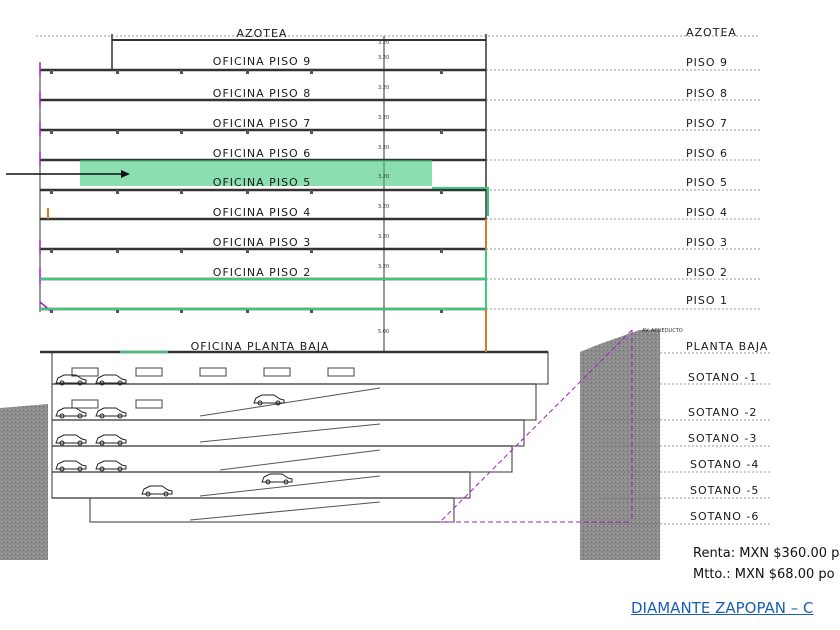 Image resolution: width=840 pixels, height=630 pixels. Describe the element at coordinates (262, 272) in the screenshot. I see `floor-label: OFICINA PISO 2` at that location.